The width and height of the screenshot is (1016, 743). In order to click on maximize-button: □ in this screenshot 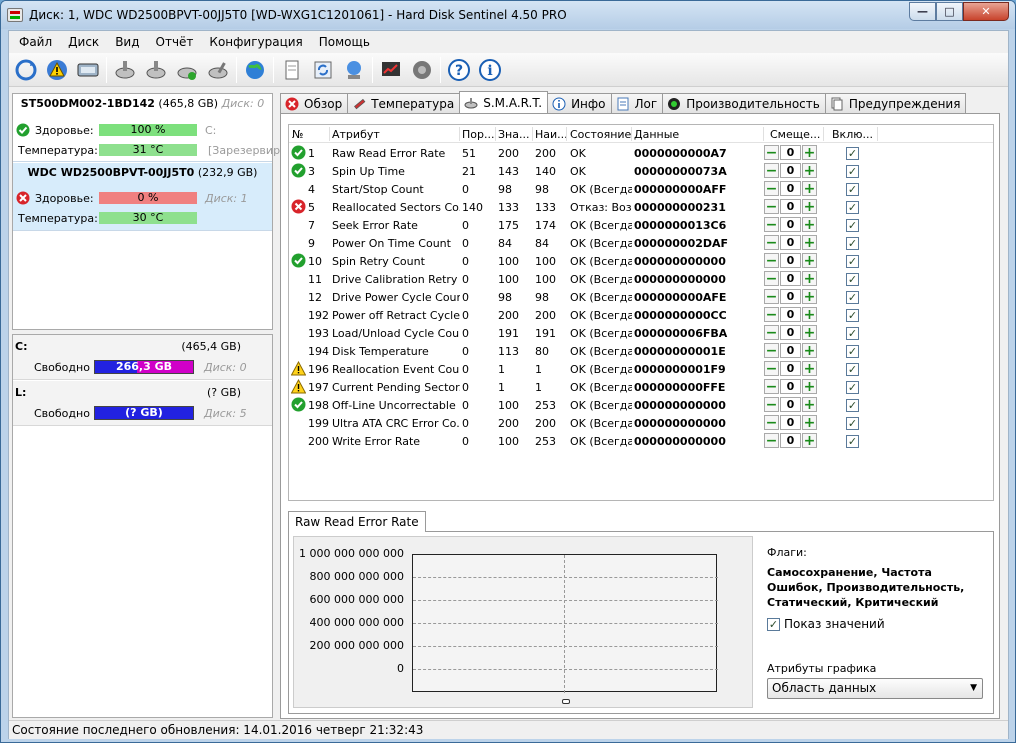, I will do `click(949, 11)`.